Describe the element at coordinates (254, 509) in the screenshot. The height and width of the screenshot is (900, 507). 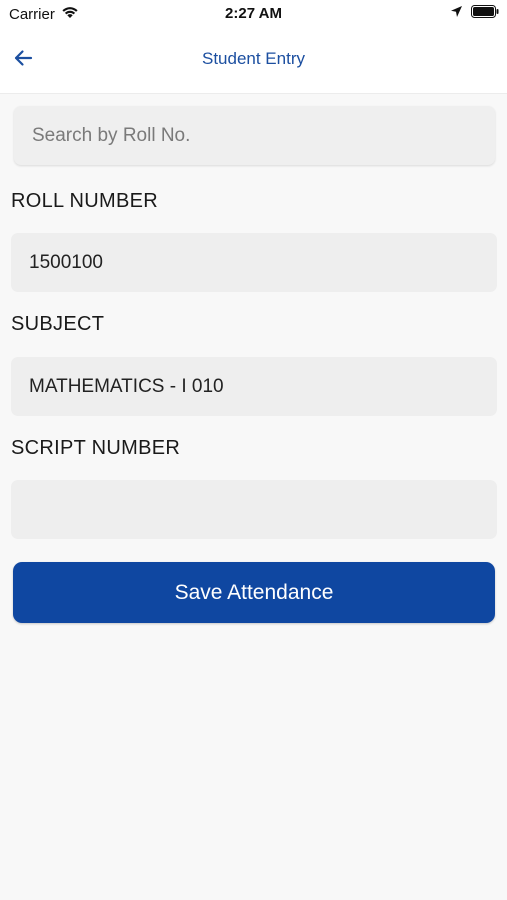
I see `script-number-field` at that location.